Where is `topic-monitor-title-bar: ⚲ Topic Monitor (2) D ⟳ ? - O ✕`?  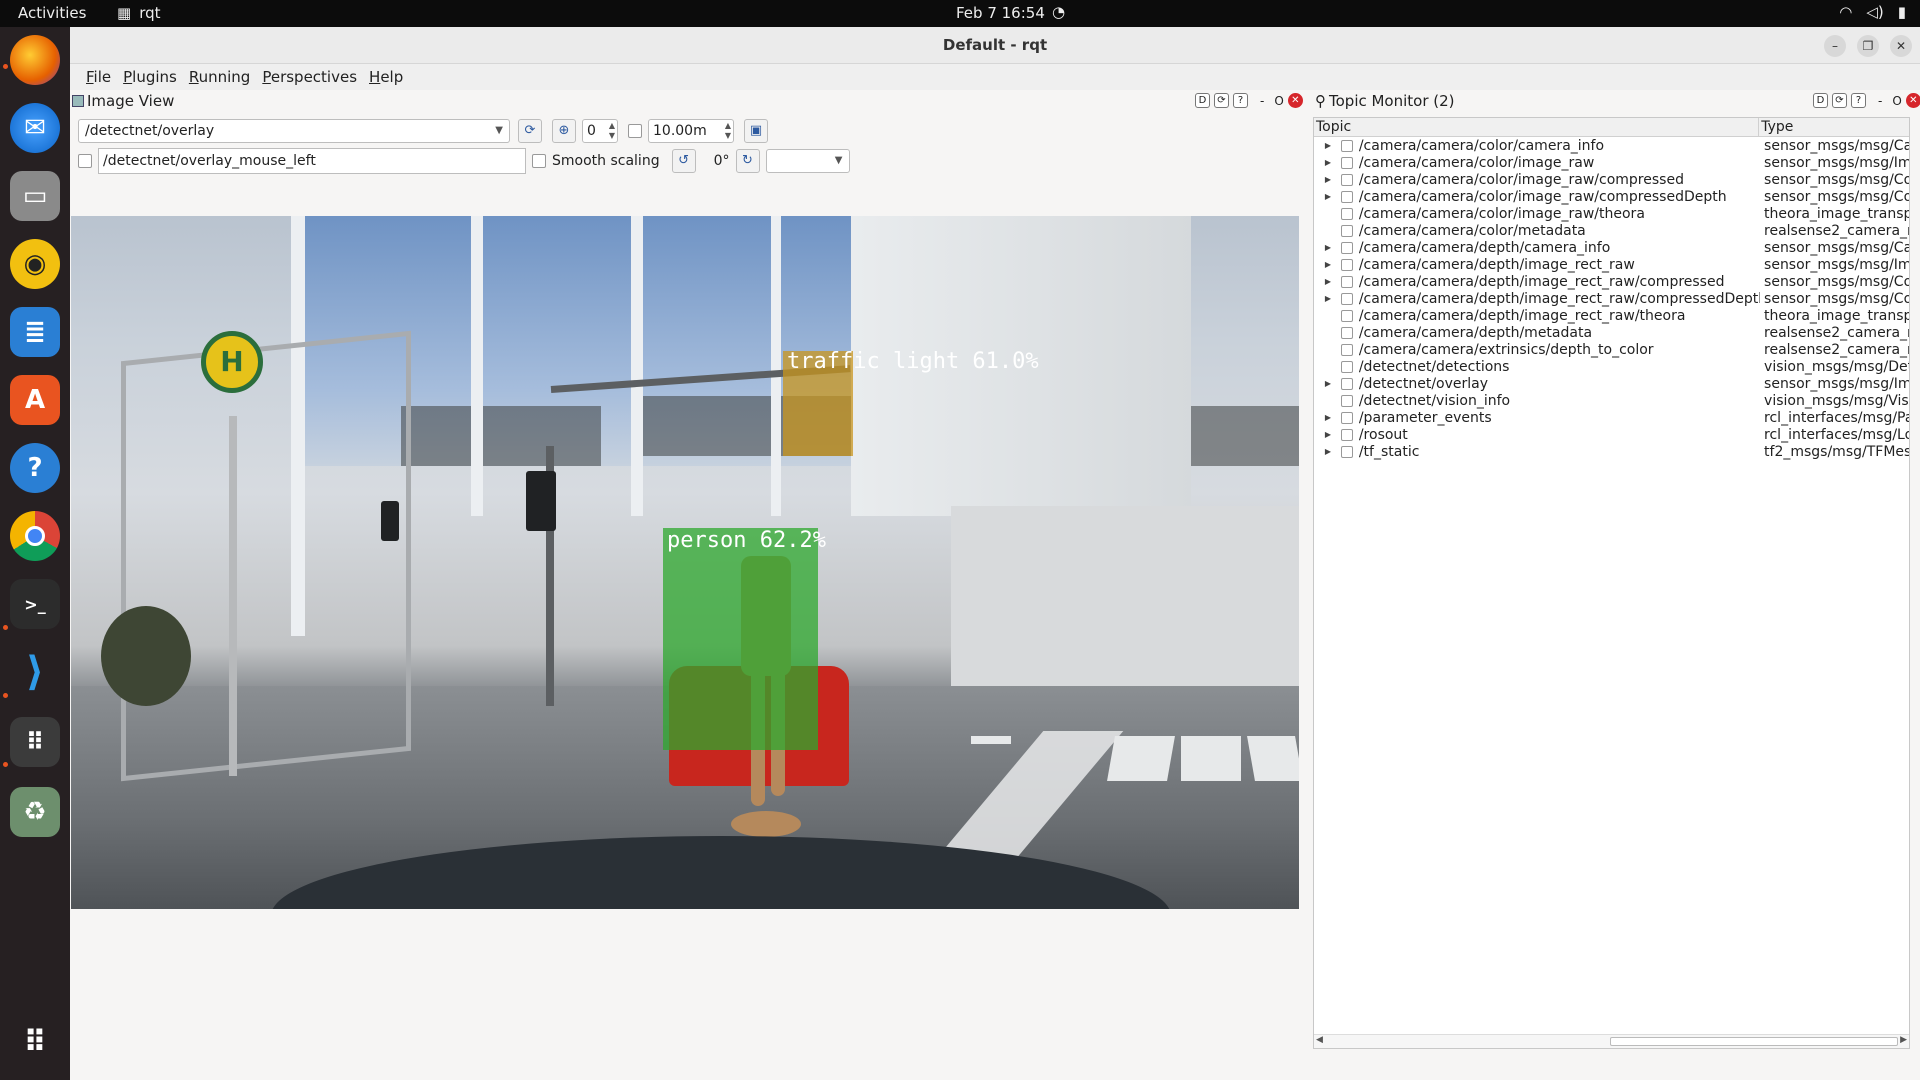
topic-monitor-title-bar: ⚲ Topic Monitor (2) D ⟳ ? - O ✕ is located at coordinates (1616, 101).